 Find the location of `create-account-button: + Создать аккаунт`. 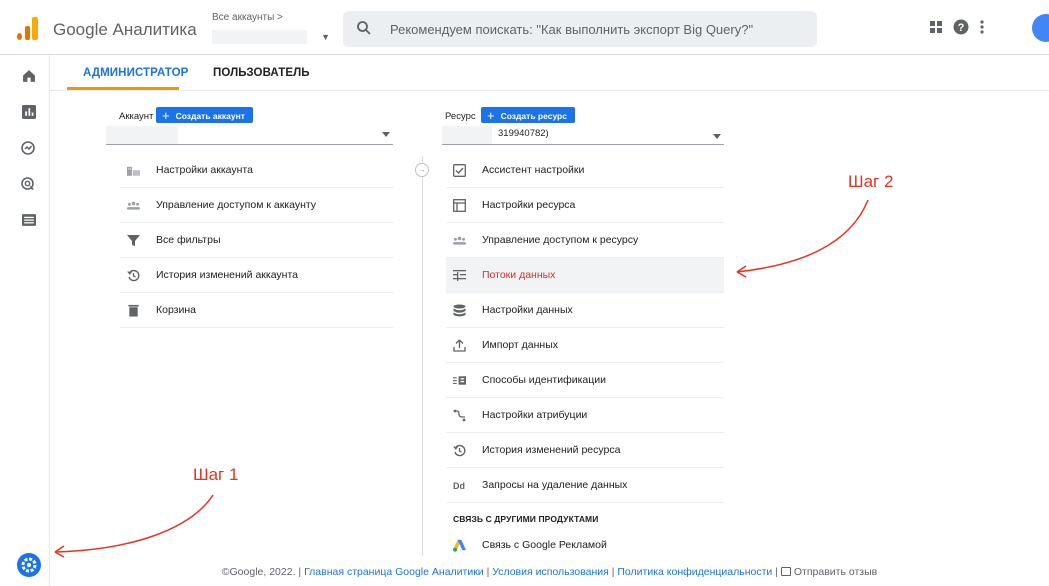

create-account-button: + Создать аккаунт is located at coordinates (204, 115).